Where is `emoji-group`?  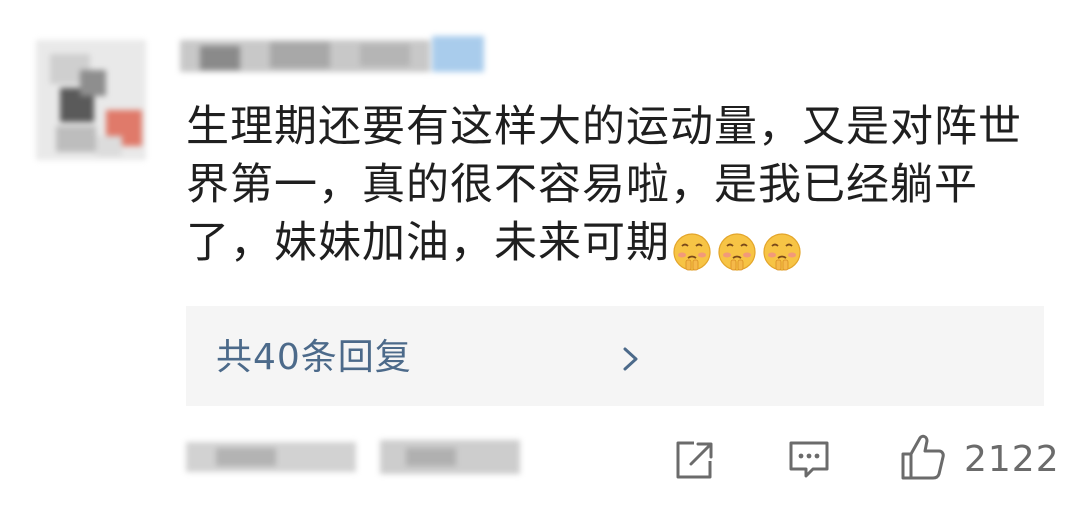
emoji-group is located at coordinates (739, 249).